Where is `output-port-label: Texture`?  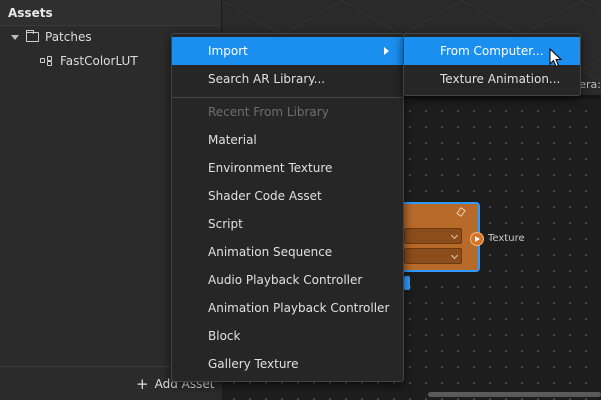
output-port-label: Texture is located at coordinates (506, 238).